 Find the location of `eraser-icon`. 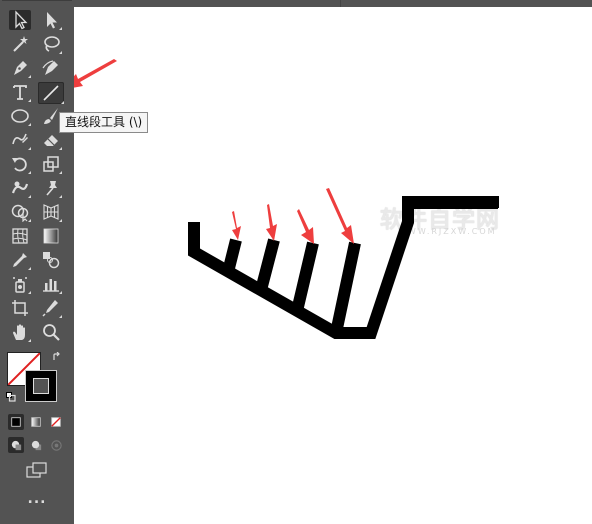

eraser-icon is located at coordinates (51, 140).